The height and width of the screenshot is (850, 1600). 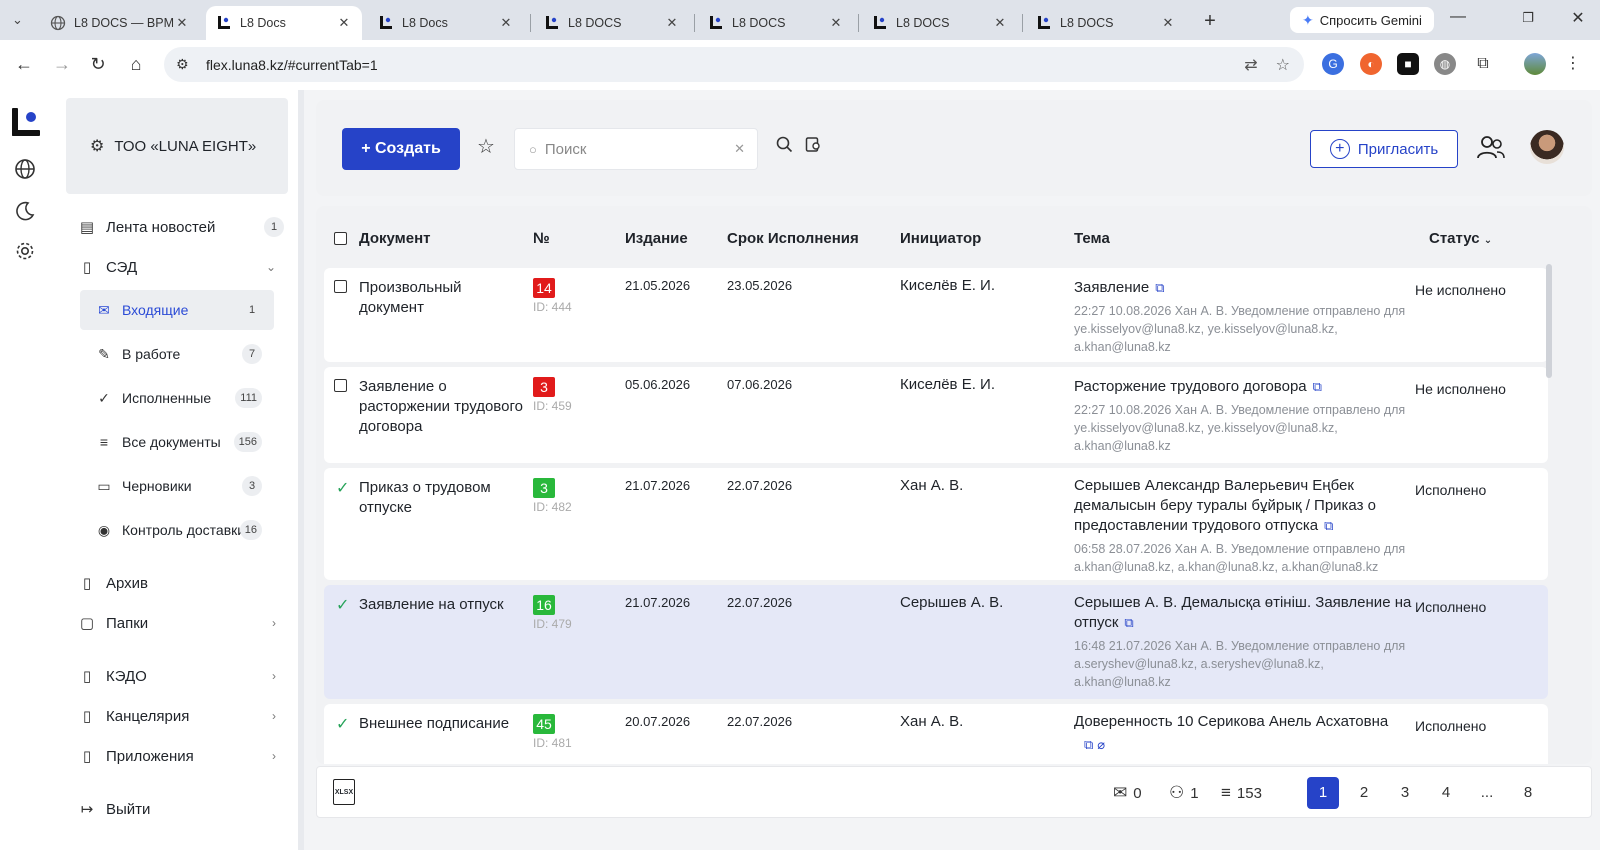 I want to click on sidebar-item-kedo: ▯ КЭДО ›, so click(x=177, y=676).